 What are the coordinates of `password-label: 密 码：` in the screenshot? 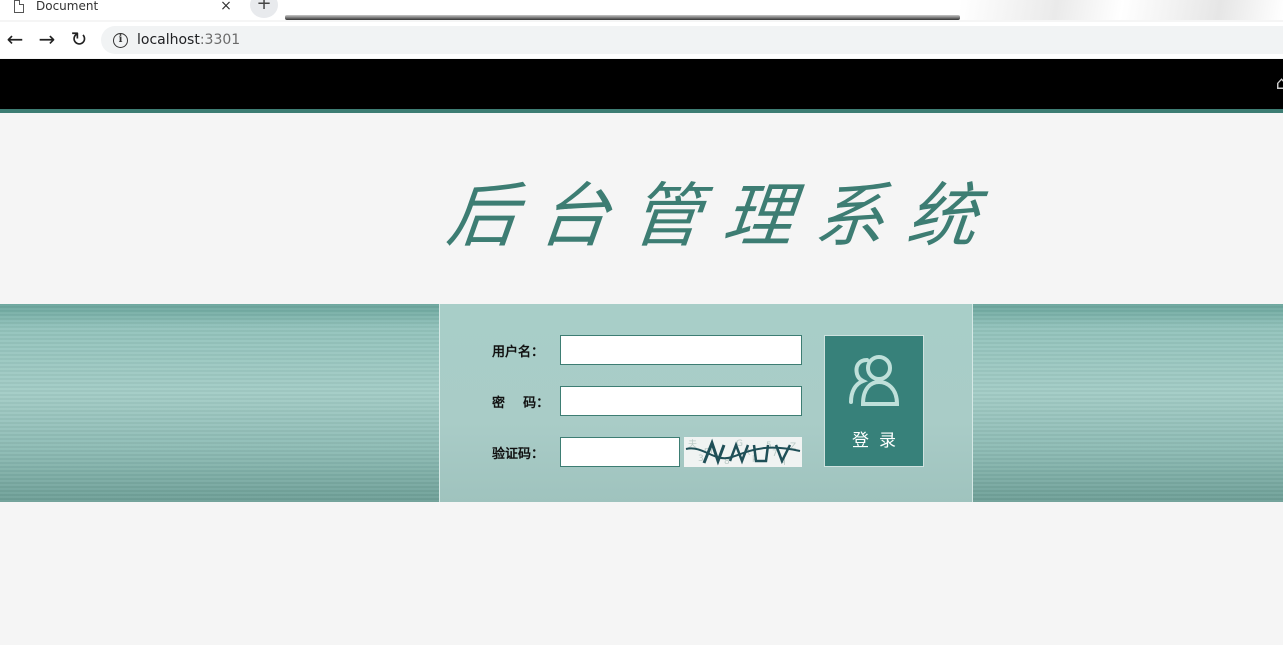 It's located at (521, 403).